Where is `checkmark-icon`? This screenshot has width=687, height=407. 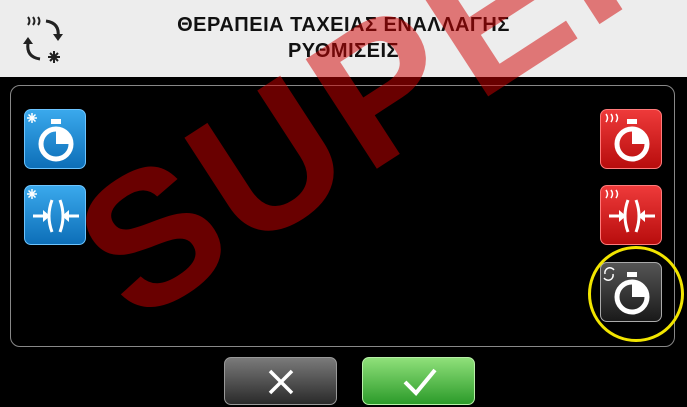
checkmark-icon is located at coordinates (420, 382).